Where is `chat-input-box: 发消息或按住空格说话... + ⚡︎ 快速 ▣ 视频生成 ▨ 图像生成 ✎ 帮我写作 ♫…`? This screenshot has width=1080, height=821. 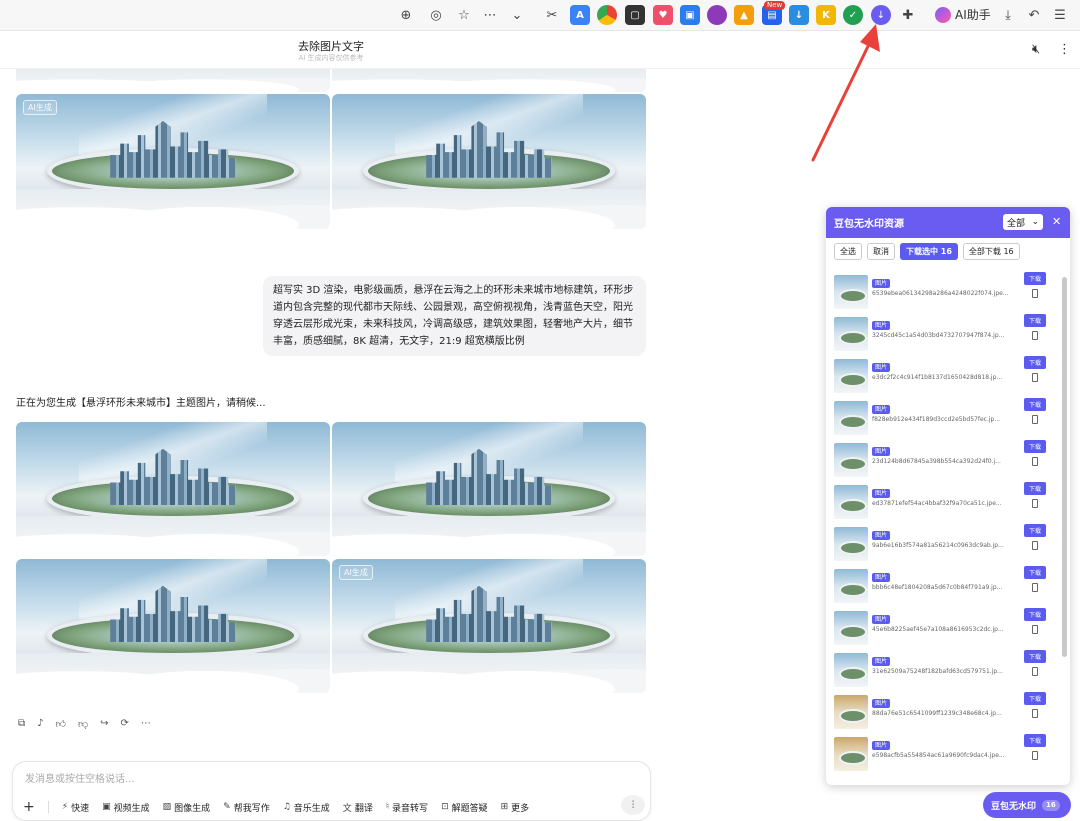 chat-input-box: 发消息或按住空格说话... + ⚡︎ 快速 ▣ 视频生成 ▨ 图像生成 ✎ 帮我写作 ♫… is located at coordinates (331, 791).